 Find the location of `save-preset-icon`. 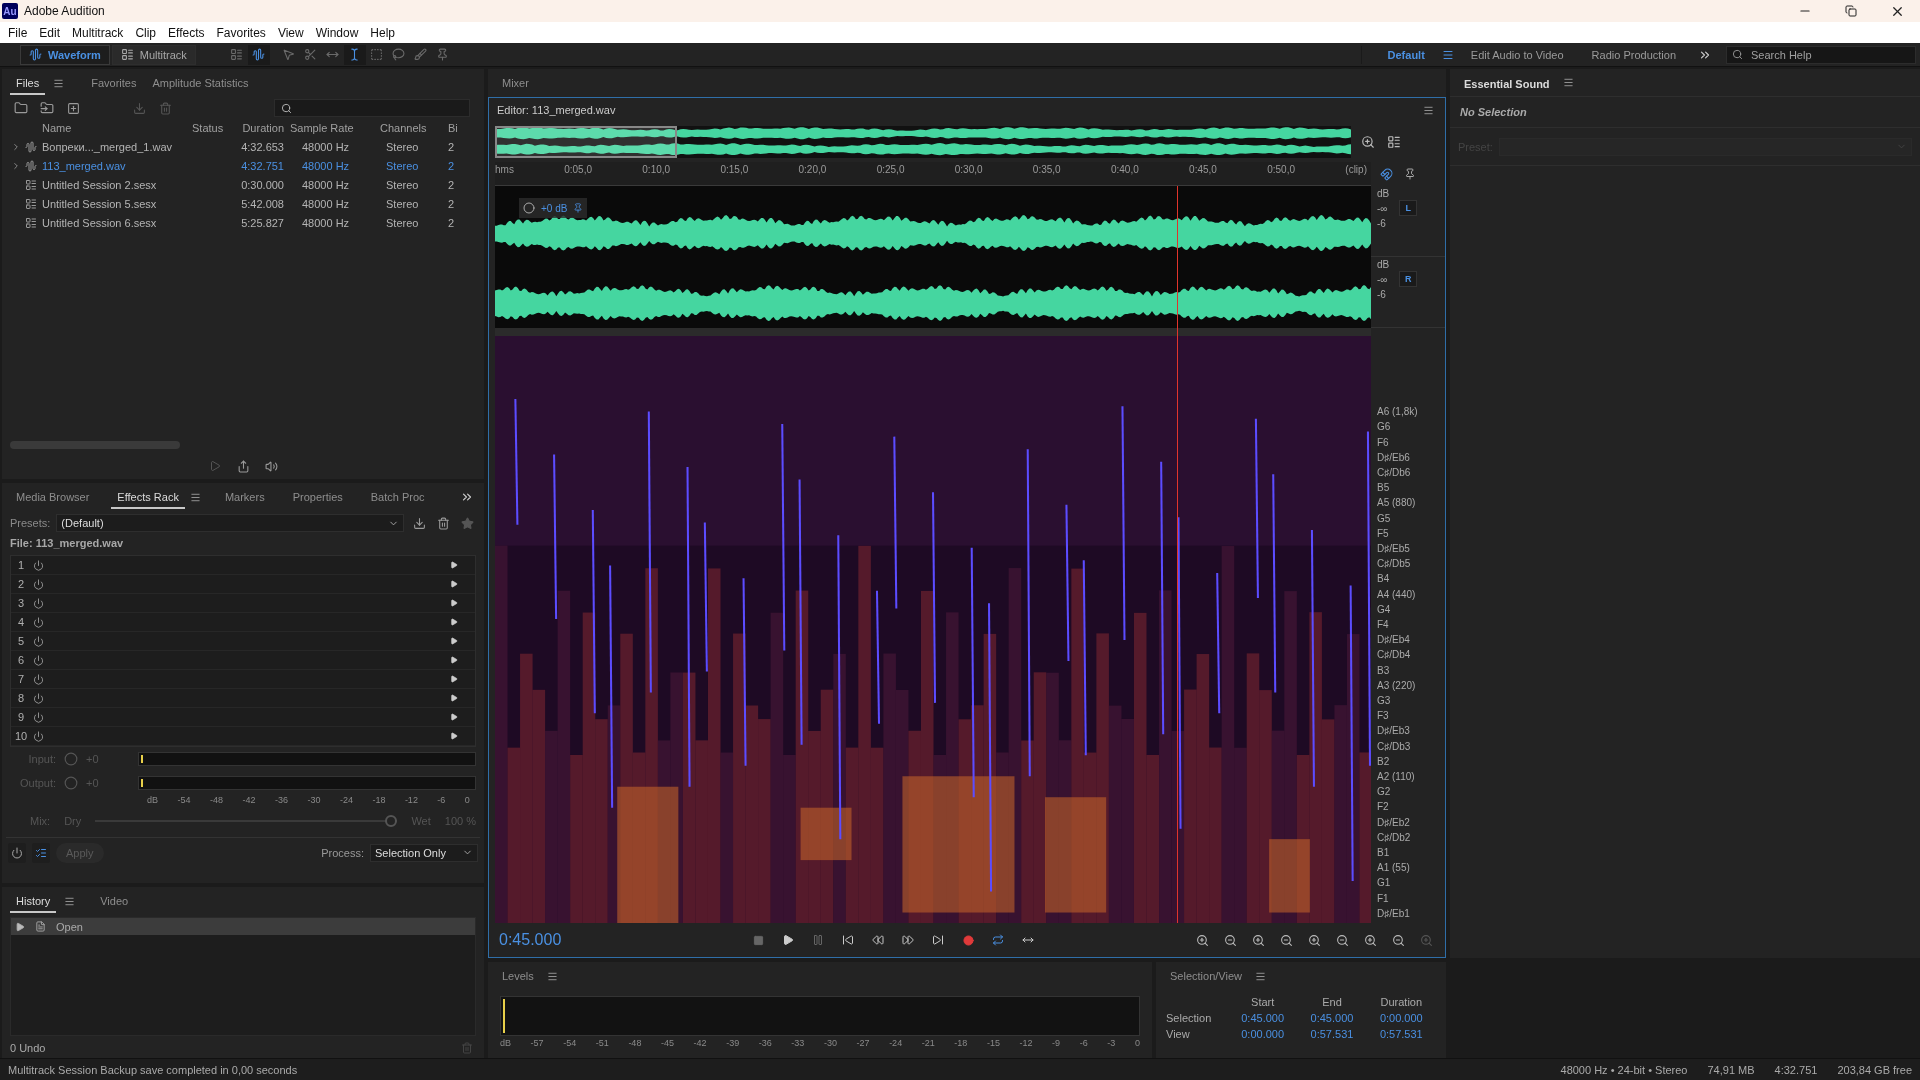

save-preset-icon is located at coordinates (419, 523).